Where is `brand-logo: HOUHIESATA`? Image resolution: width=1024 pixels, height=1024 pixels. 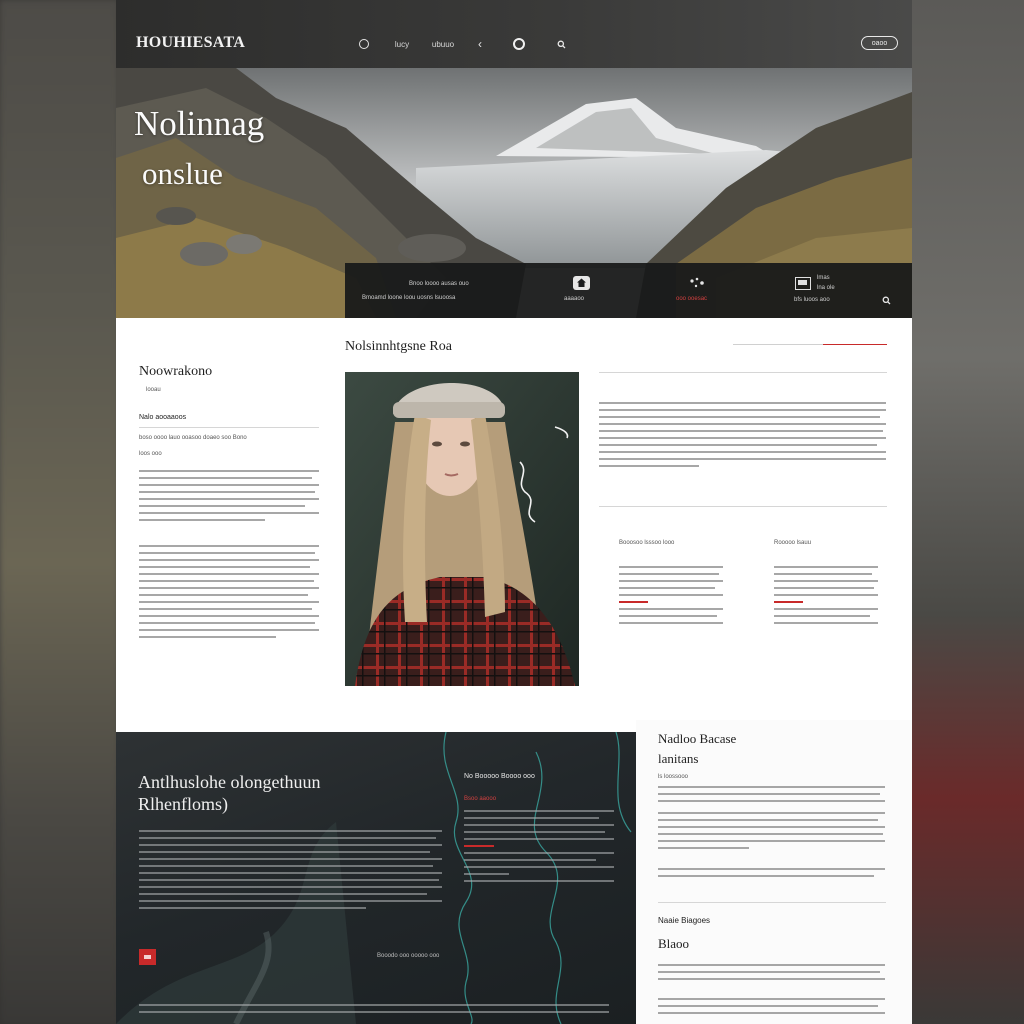
brand-logo: HOUHIESATA is located at coordinates (190, 43).